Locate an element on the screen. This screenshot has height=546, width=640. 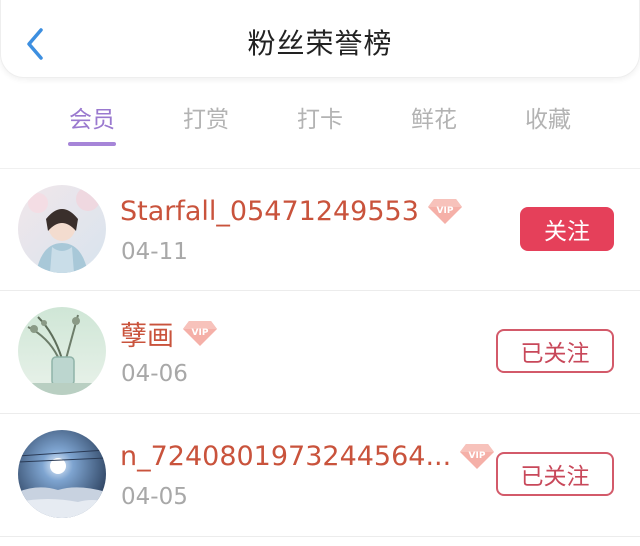
tab-bar: 会员 打赏 打卡 鲜花 收藏 is located at coordinates (320, 120).